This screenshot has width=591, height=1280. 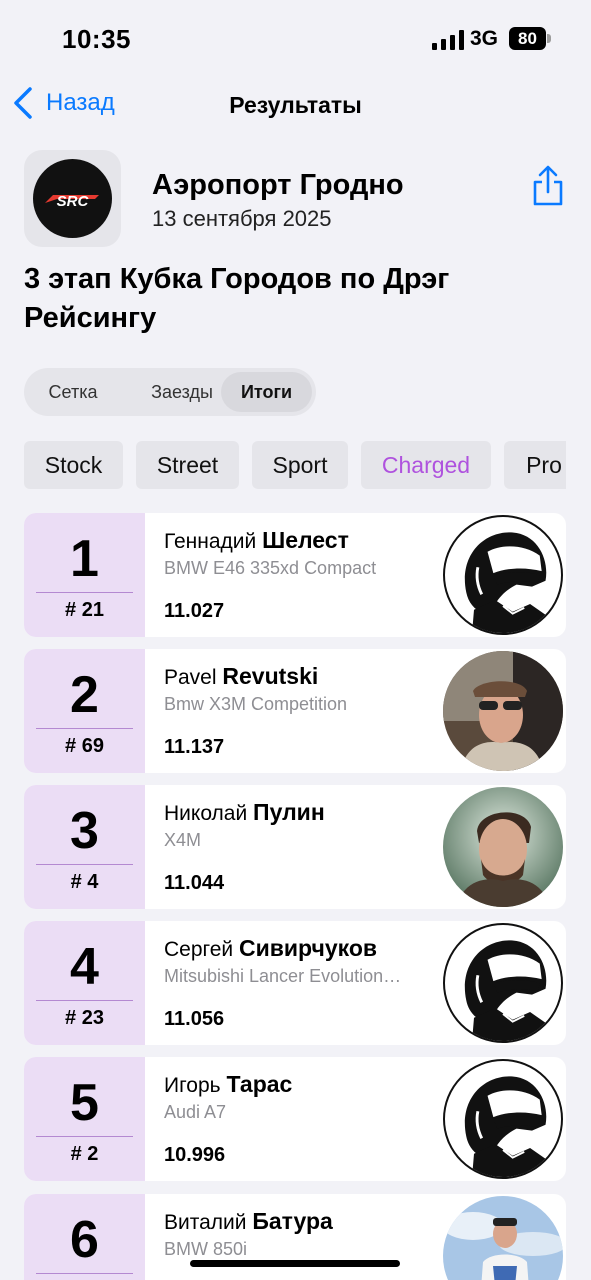 What do you see at coordinates (535, 465) in the screenshot?
I see `chip-pro: Pro` at bounding box center [535, 465].